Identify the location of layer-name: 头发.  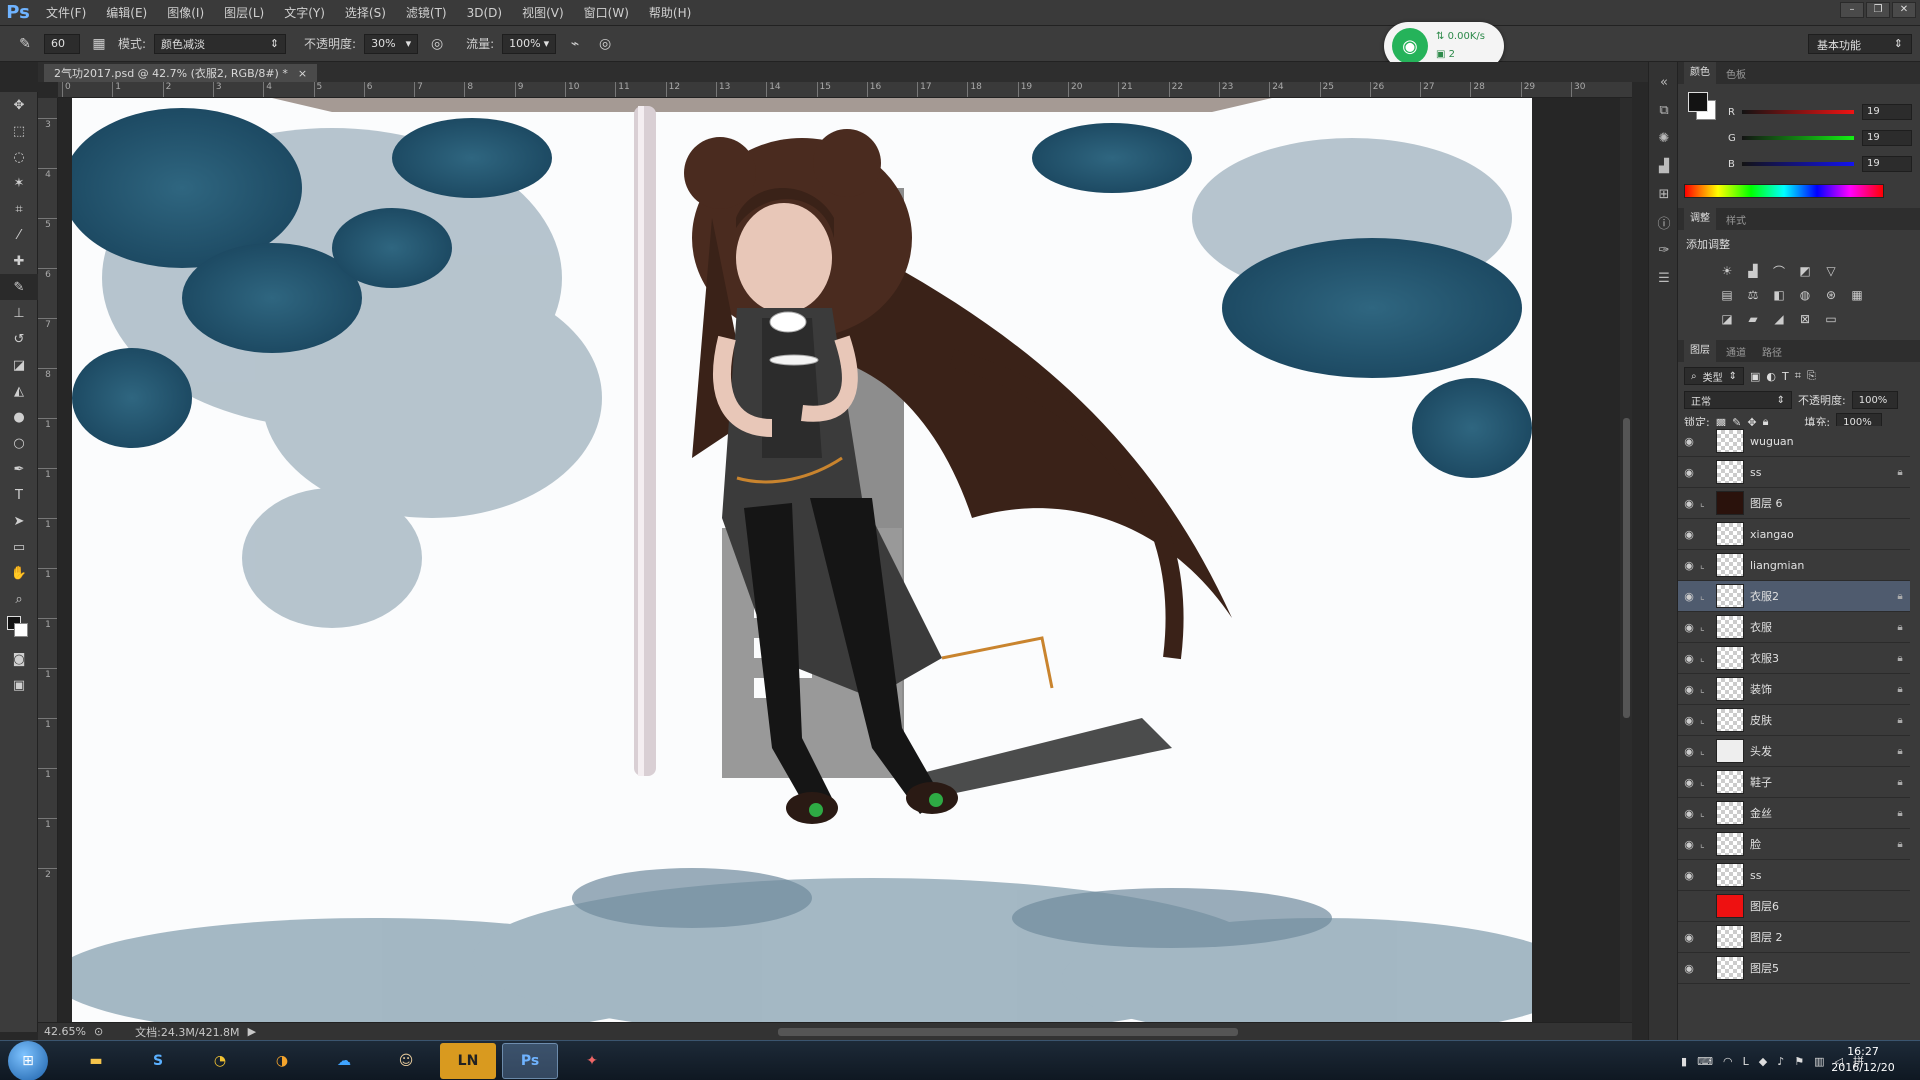
(1820, 751).